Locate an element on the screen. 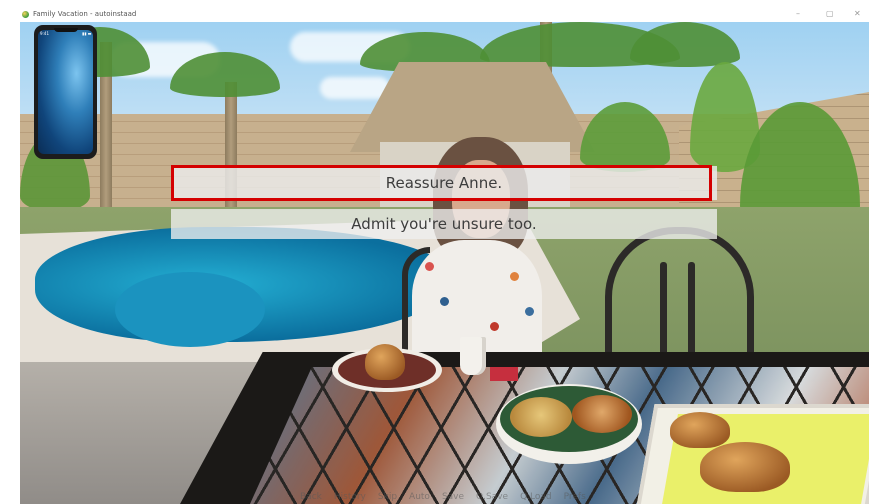 The height and width of the screenshot is (504, 871). maximize-button: ▢ is located at coordinates (830, 13).